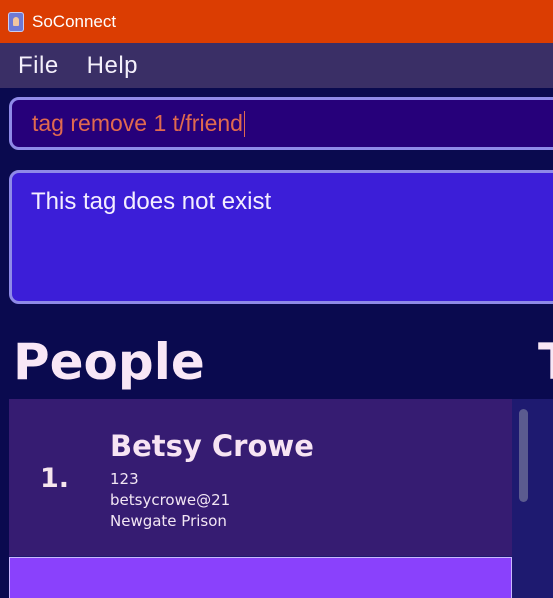  I want to click on person-name: Betsy Crowe, so click(212, 446).